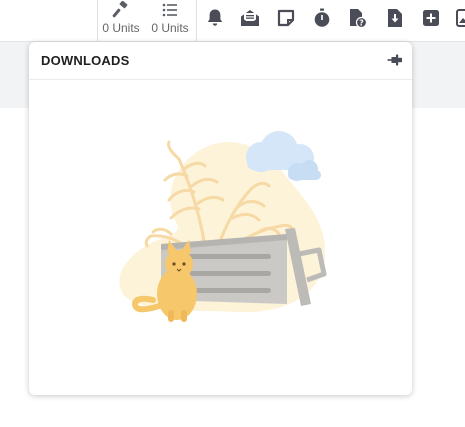 This screenshot has height=427, width=465. I want to click on timer-button, so click(322, 18).